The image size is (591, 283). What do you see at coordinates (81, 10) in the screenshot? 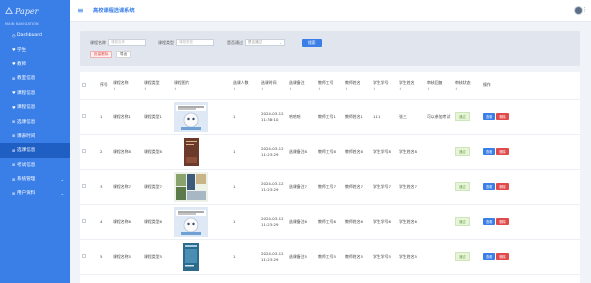
I see `hamburger-menu-icon: ≡` at bounding box center [81, 10].